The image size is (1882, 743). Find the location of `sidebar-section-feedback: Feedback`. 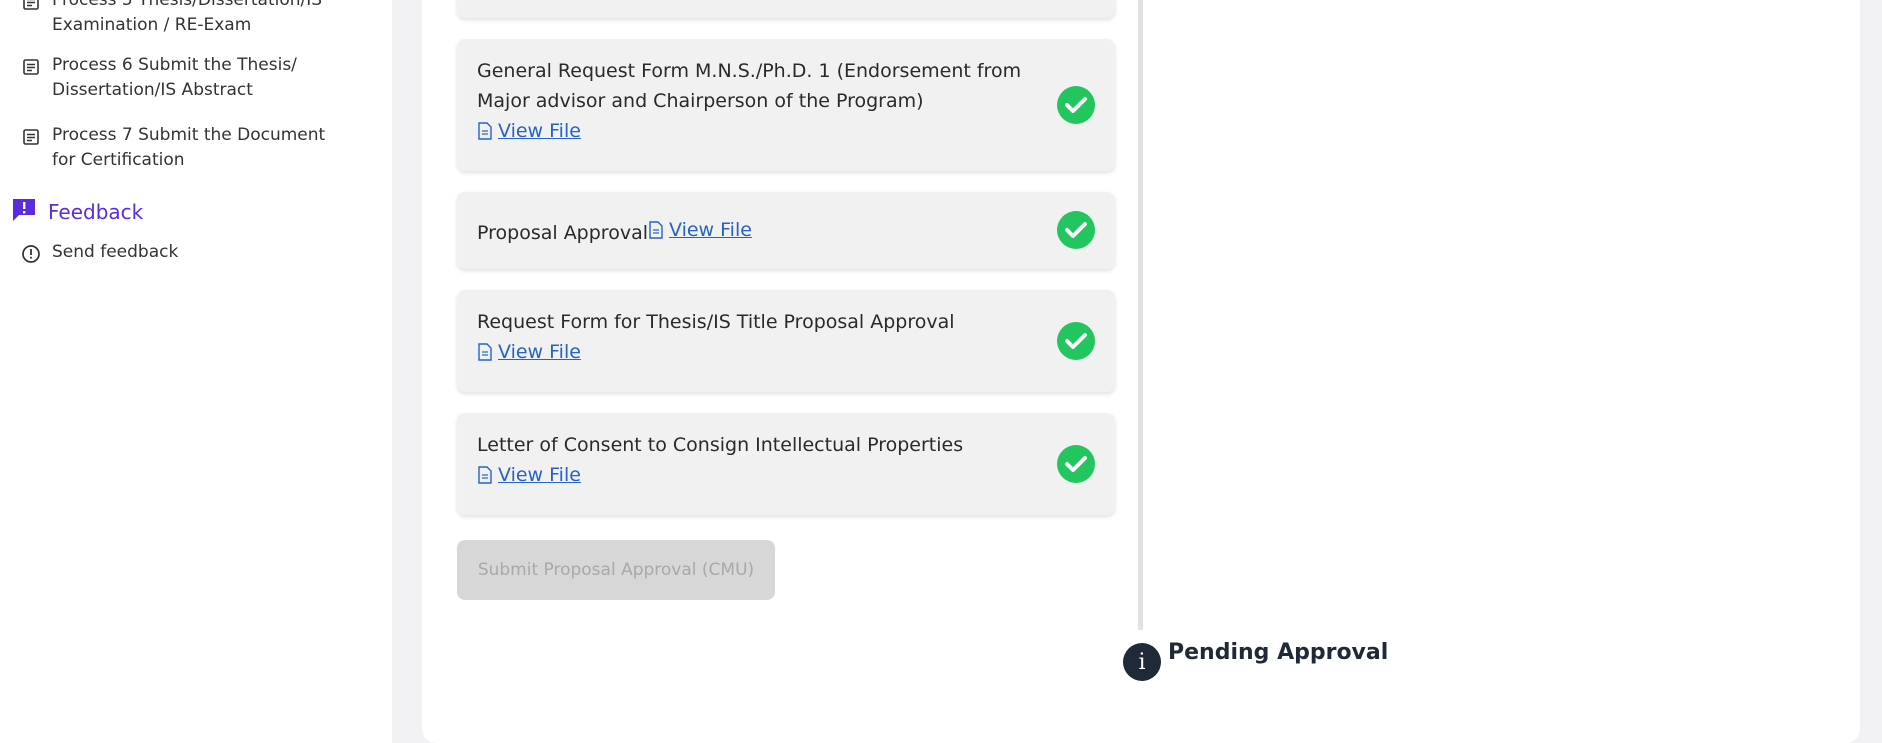

sidebar-section-feedback: Feedback is located at coordinates (76, 212).